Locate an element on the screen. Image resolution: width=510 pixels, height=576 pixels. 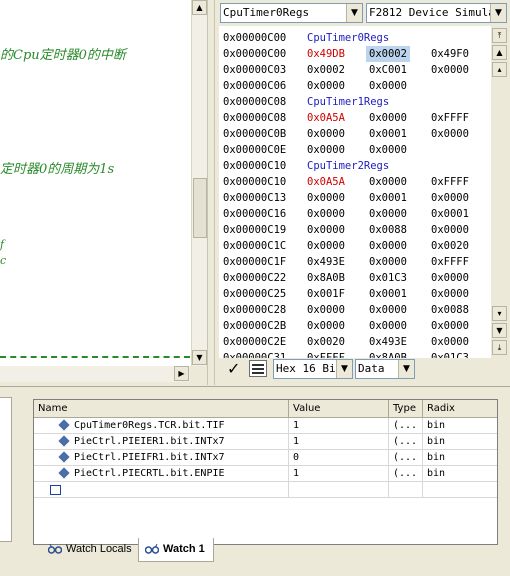
column-header-value: Value is located at coordinates (339, 409).